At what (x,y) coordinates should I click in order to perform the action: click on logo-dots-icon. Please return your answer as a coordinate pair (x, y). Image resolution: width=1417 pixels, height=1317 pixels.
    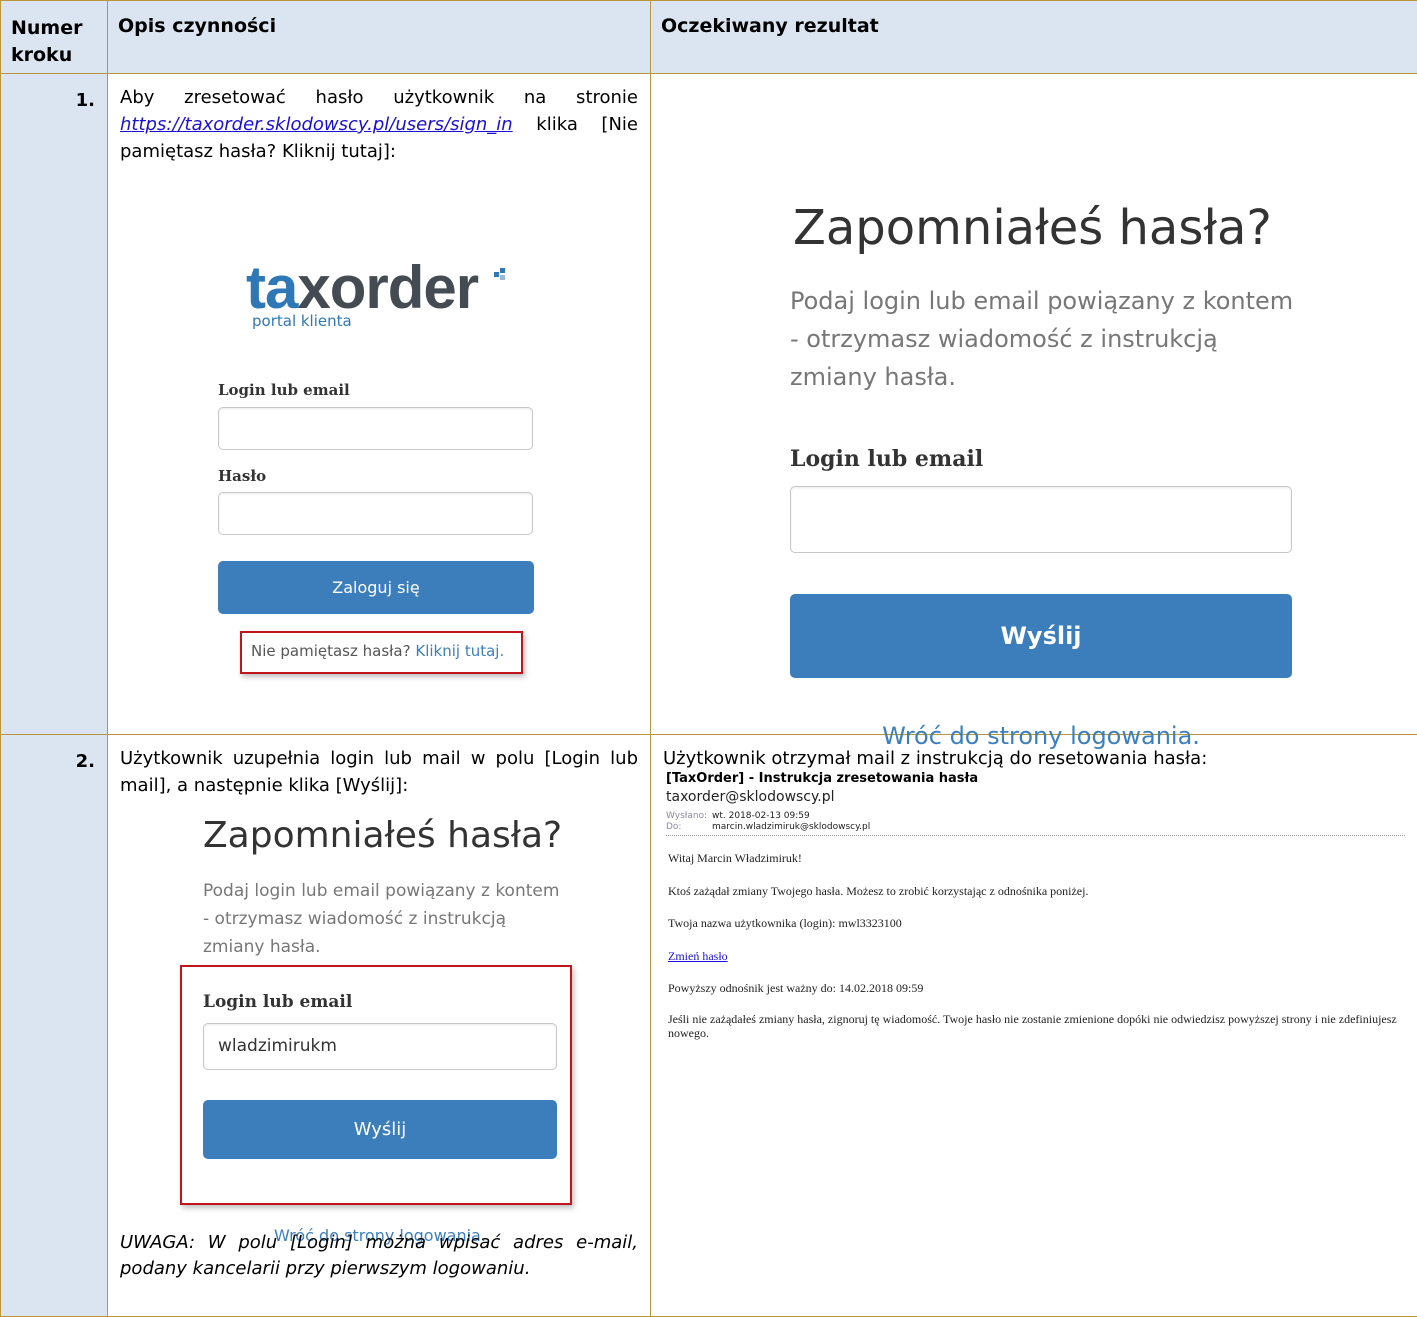
    Looking at the image, I should click on (501, 275).